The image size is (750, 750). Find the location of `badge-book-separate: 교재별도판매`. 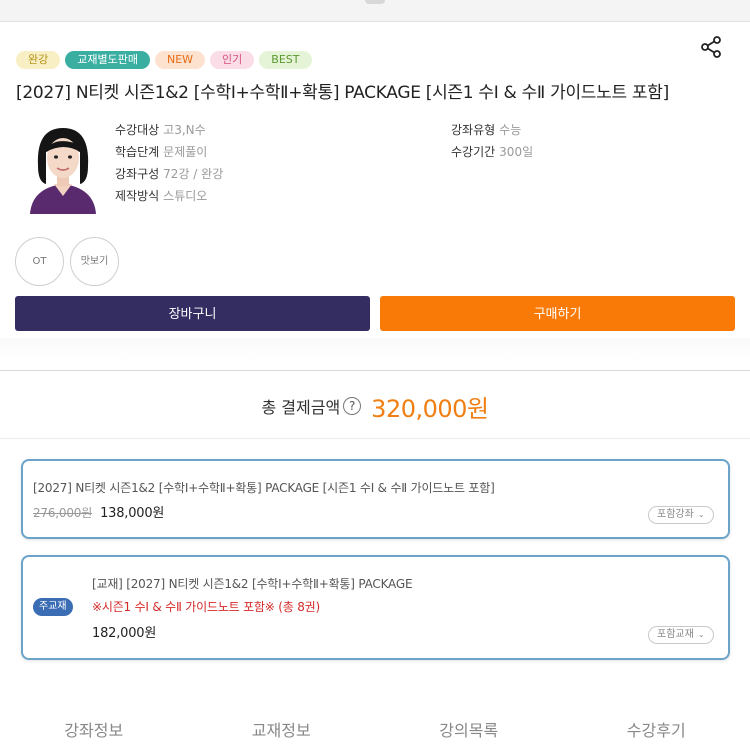

badge-book-separate: 교재별도판매 is located at coordinates (107, 60).